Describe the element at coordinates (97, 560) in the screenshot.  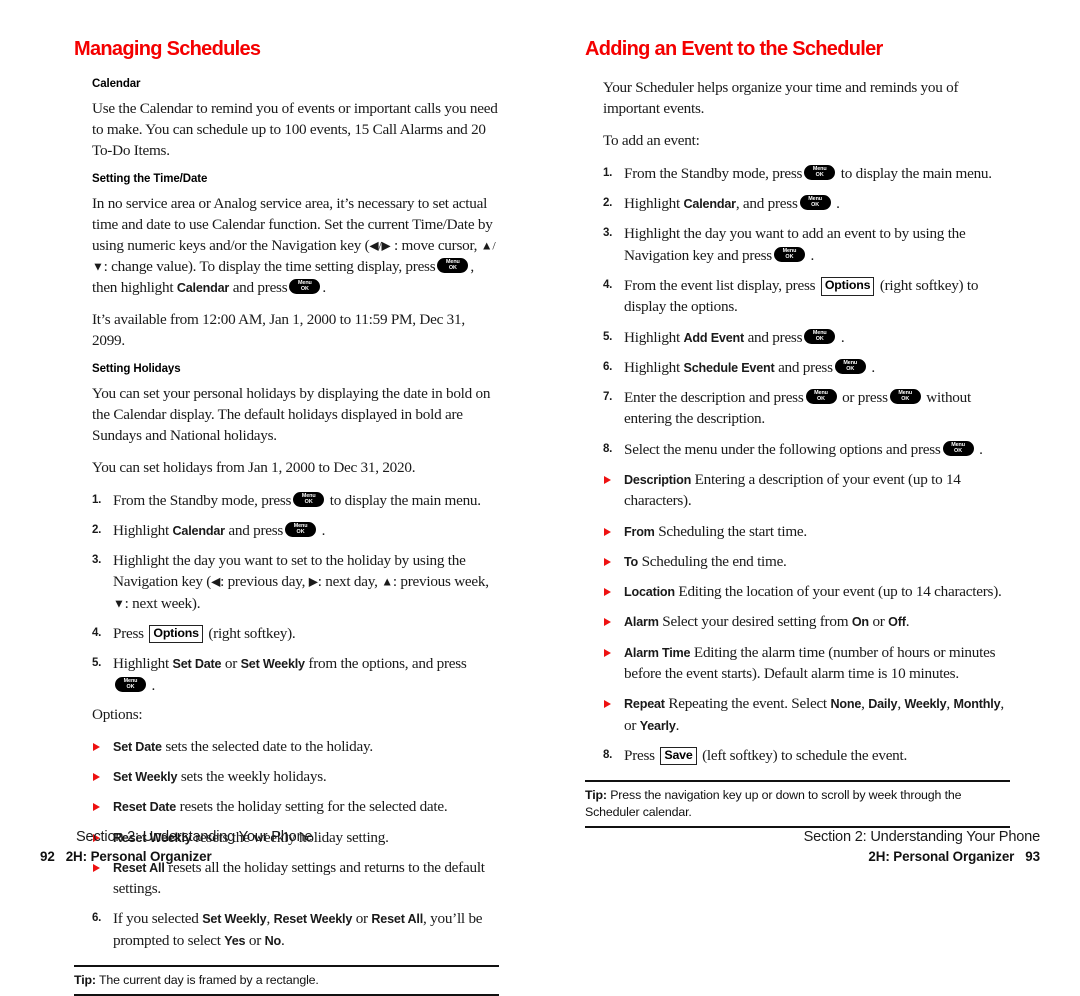
I see `step-number: 3.` at that location.